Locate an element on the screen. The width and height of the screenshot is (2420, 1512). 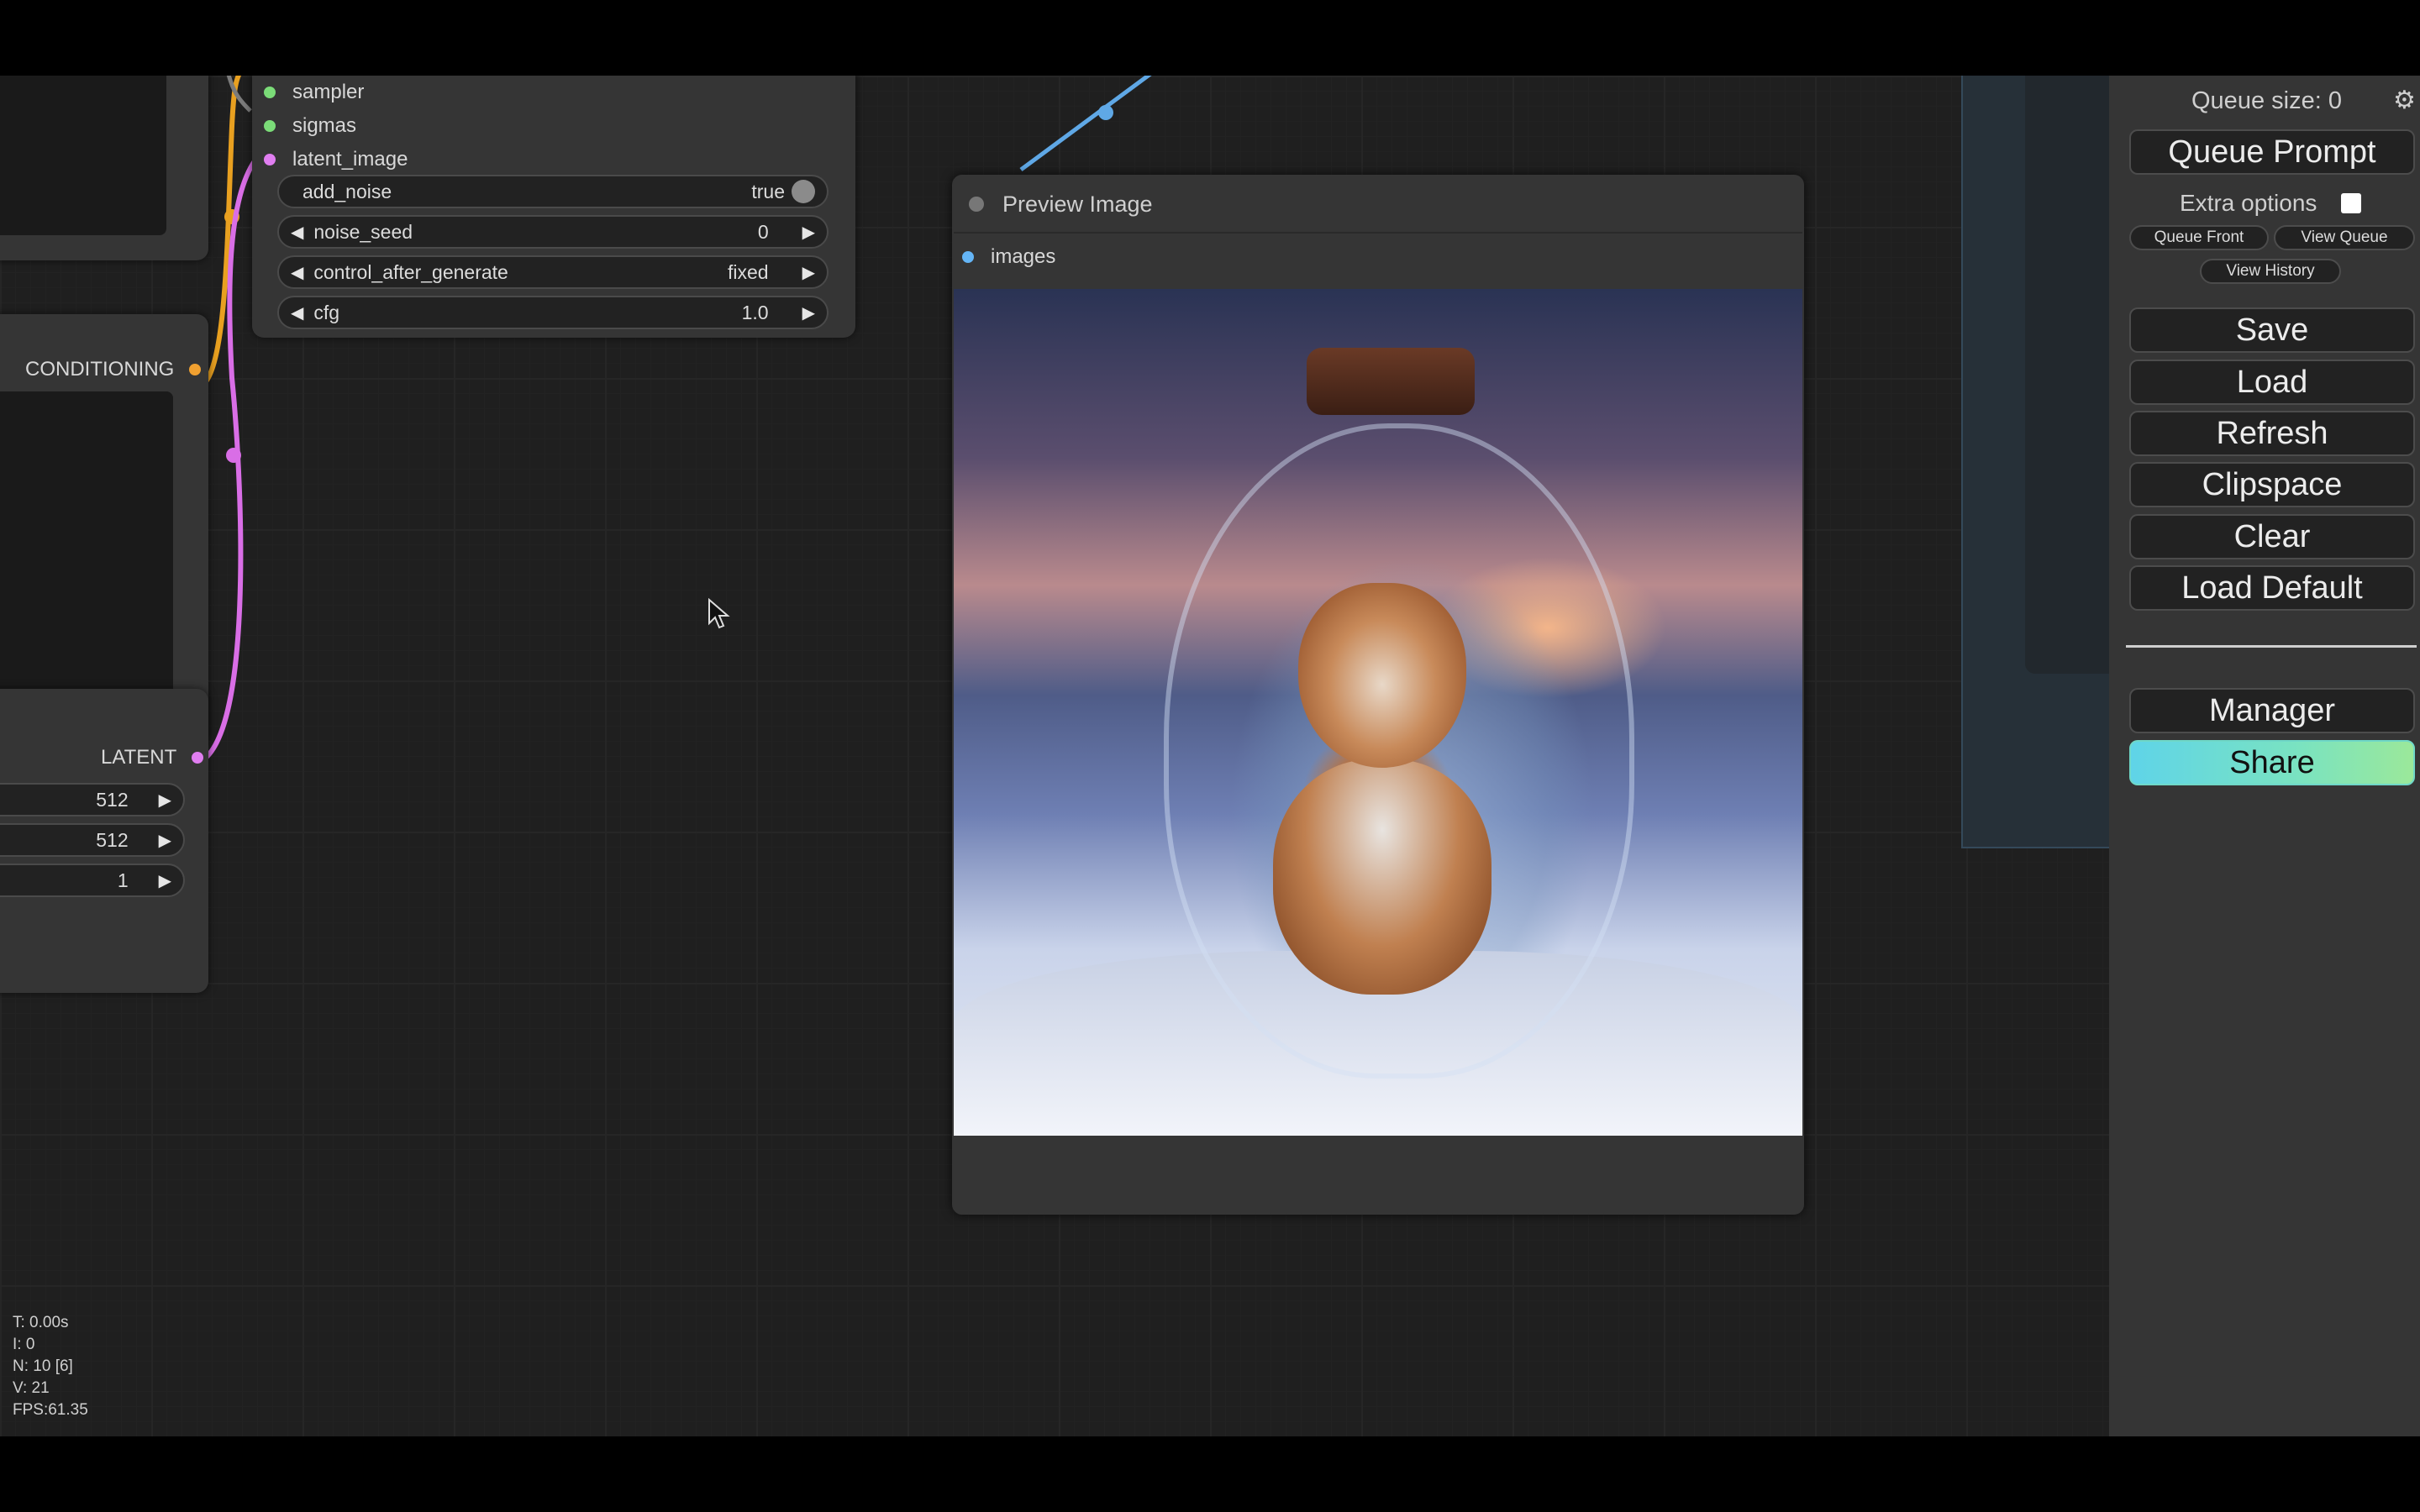
left-node-latent: LATENT 512 ▶ 512 ▶ 1 ▶ is located at coordinates (104, 841).